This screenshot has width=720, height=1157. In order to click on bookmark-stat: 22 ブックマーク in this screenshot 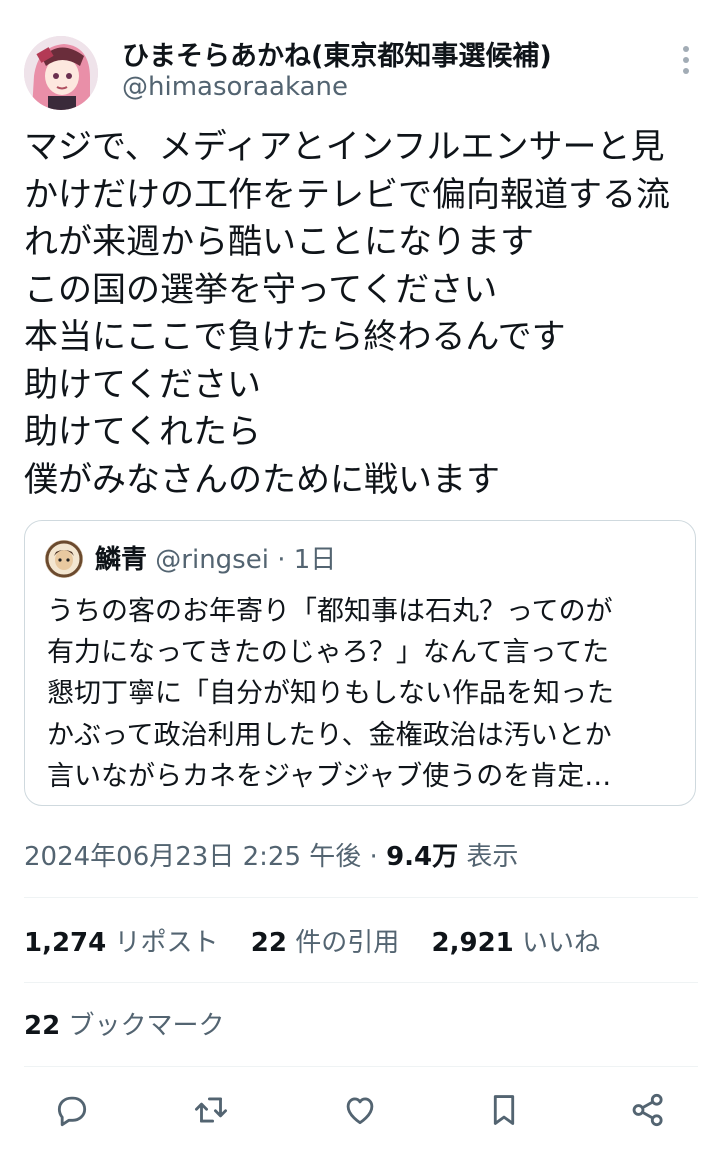, I will do `click(124, 1023)`.